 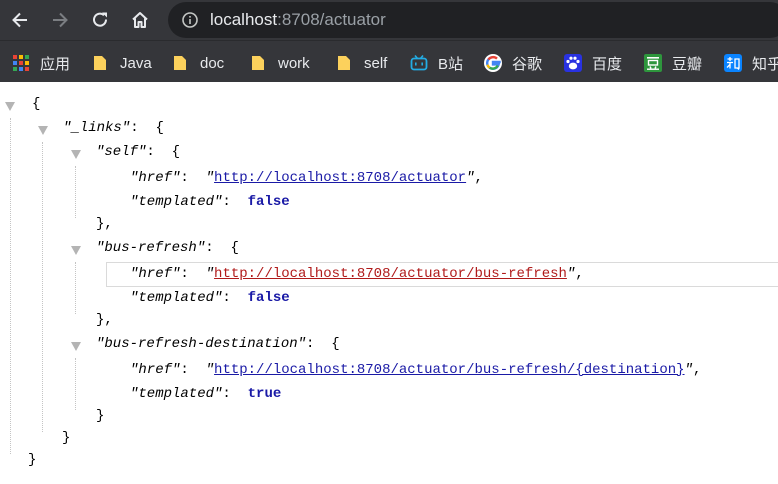 What do you see at coordinates (451, 64) in the screenshot?
I see `bookmark-label: B站` at bounding box center [451, 64].